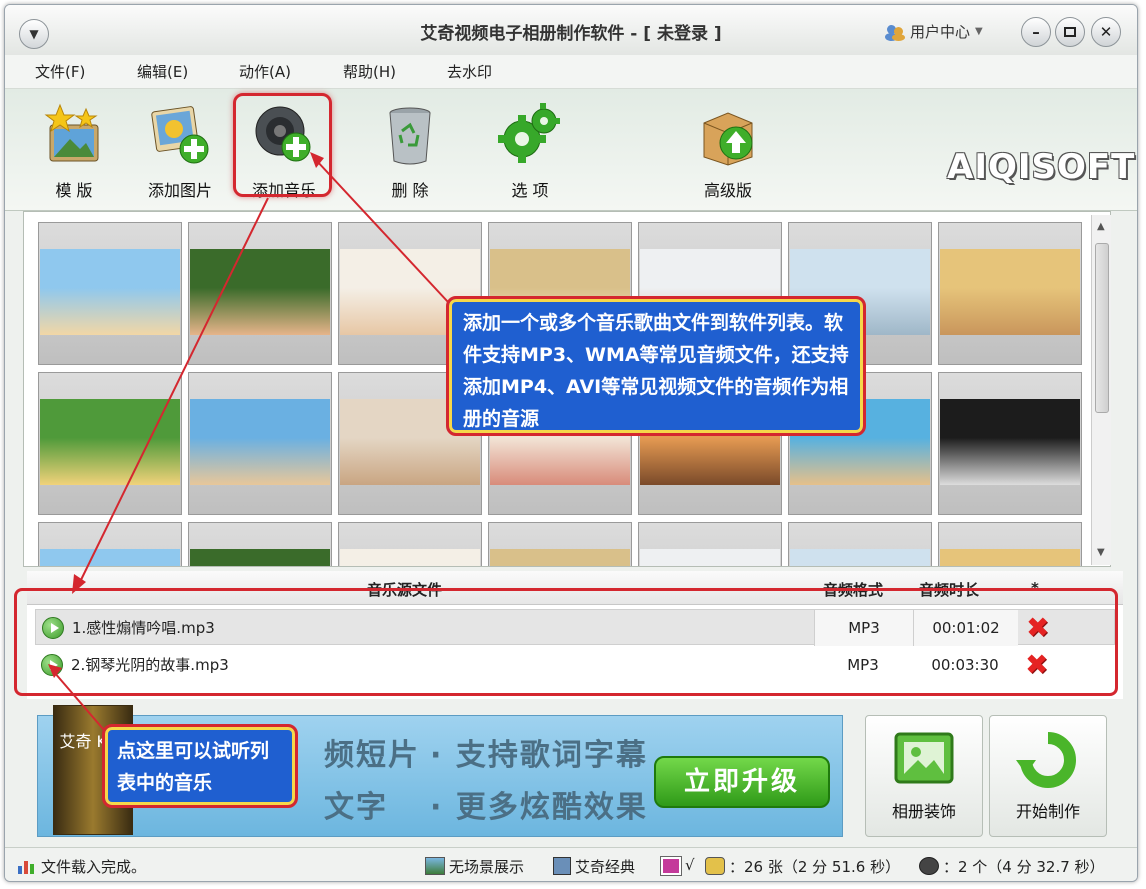  What do you see at coordinates (530, 135) in the screenshot?
I see `gear-icon` at bounding box center [530, 135].